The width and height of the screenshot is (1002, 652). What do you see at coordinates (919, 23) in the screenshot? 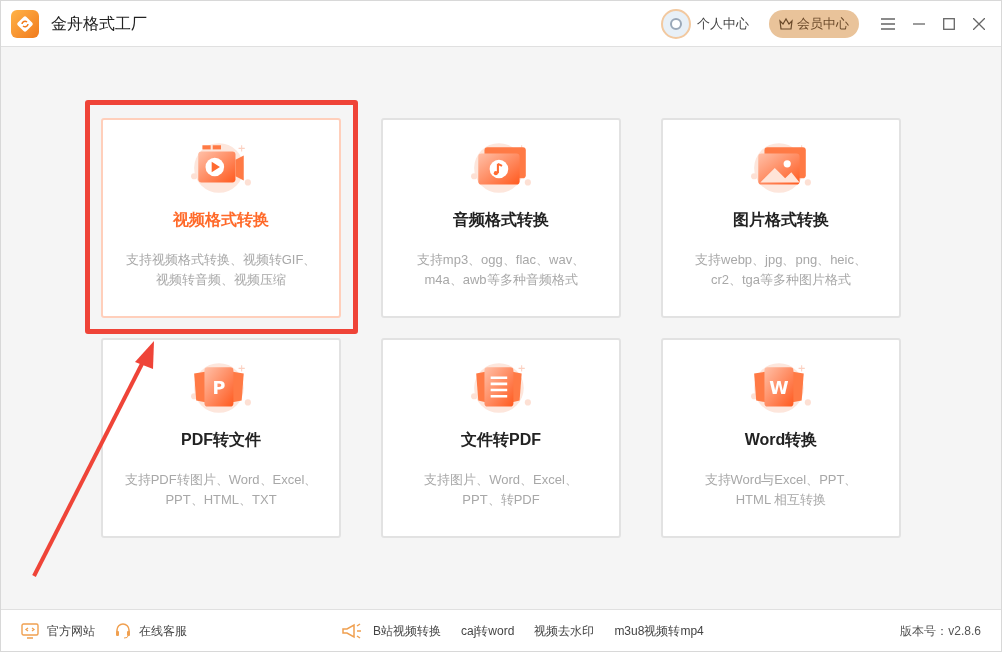
I see `minimize-icon` at bounding box center [919, 23].